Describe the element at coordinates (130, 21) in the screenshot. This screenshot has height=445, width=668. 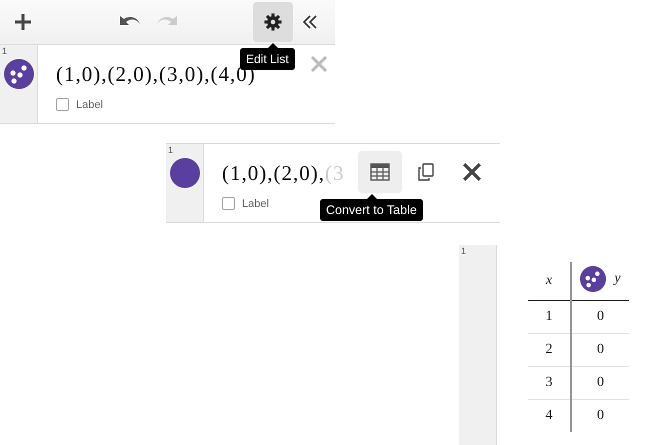
I see `undo-icon` at that location.